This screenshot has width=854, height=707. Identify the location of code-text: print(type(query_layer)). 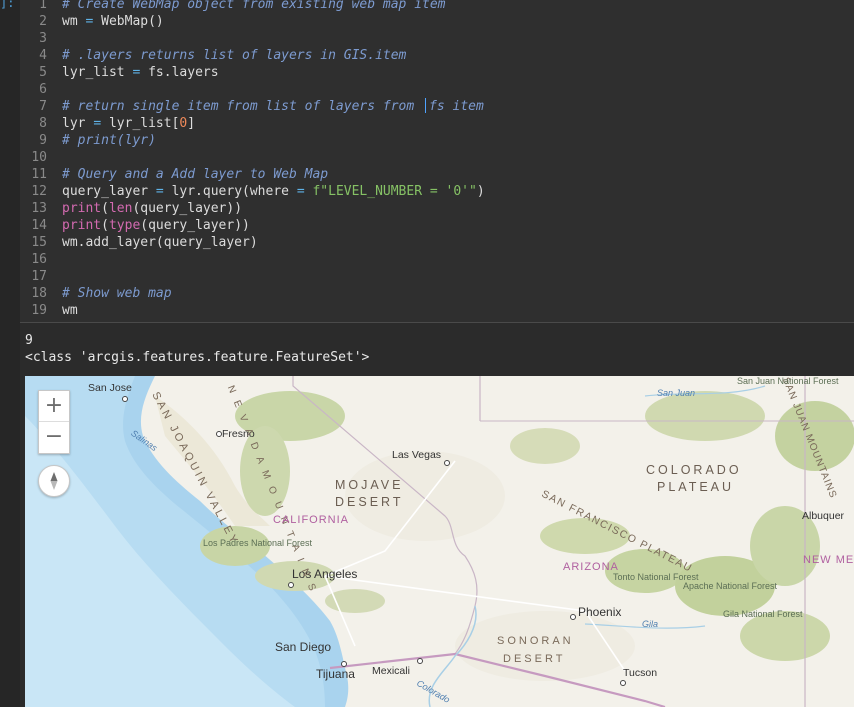
(156, 225).